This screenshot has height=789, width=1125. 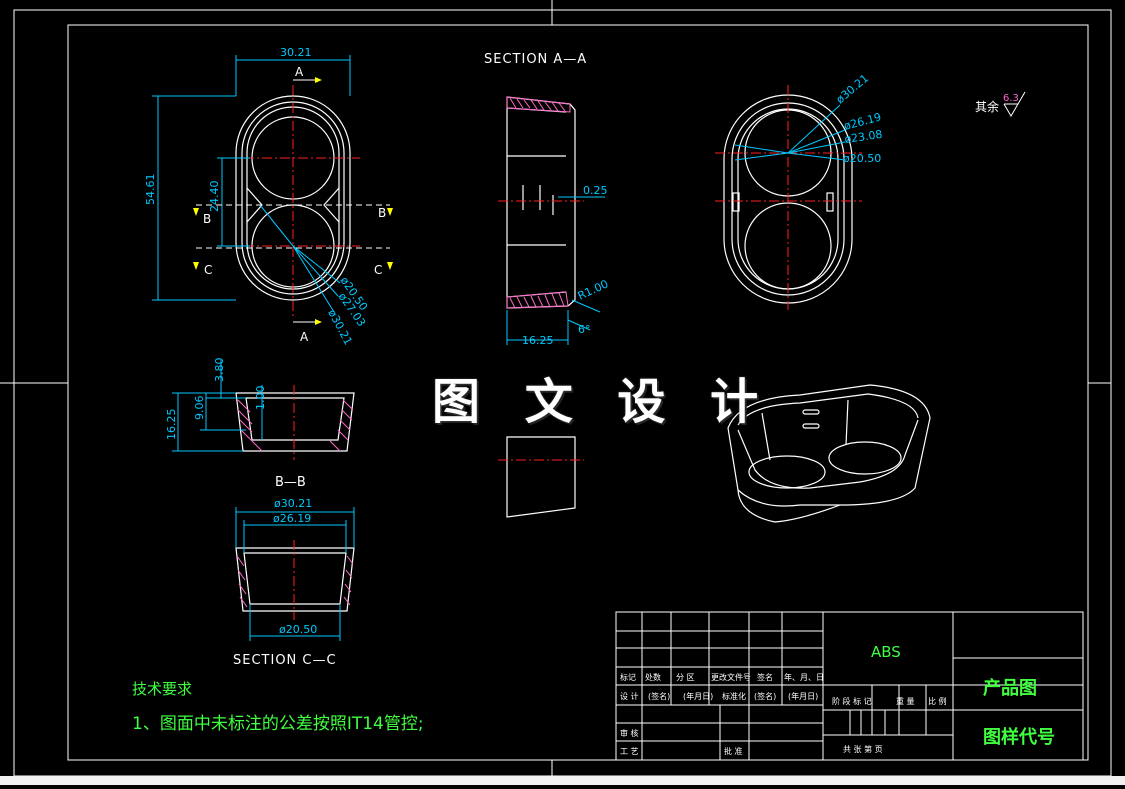 What do you see at coordinates (538, 340) in the screenshot?
I see `dim-height-aa: 16.25` at bounding box center [538, 340].